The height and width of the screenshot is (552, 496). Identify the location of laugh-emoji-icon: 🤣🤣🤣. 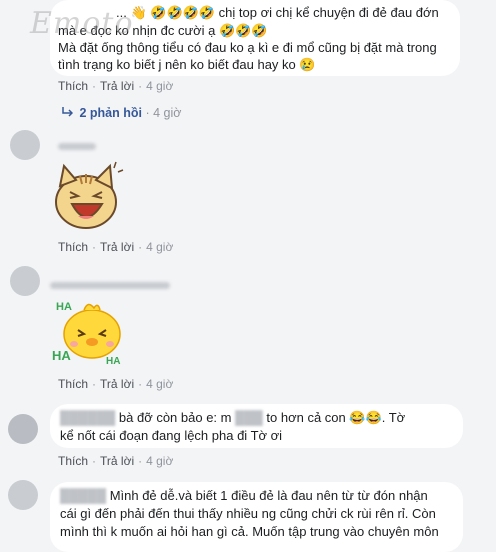
(243, 30).